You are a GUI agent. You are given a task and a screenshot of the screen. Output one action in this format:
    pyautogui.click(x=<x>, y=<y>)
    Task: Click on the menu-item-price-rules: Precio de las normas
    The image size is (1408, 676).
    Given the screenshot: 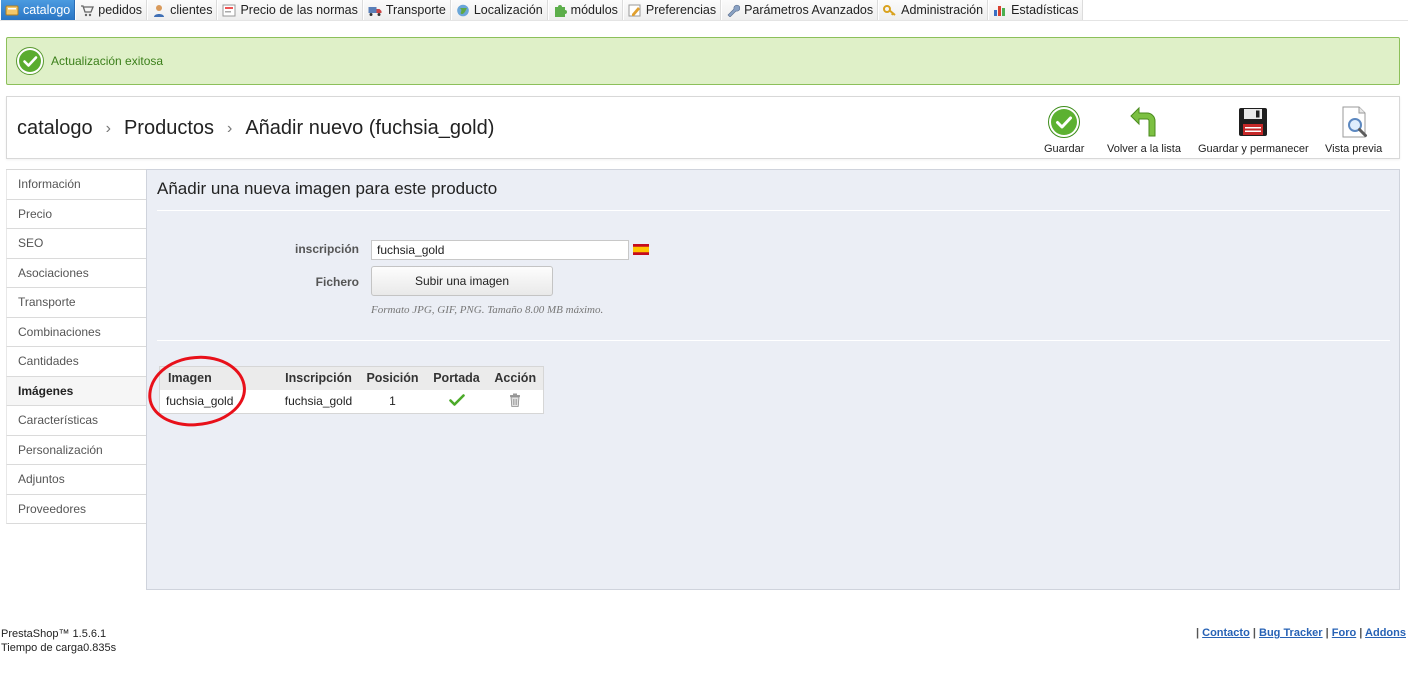 What is the action you would take?
    pyautogui.click(x=290, y=10)
    